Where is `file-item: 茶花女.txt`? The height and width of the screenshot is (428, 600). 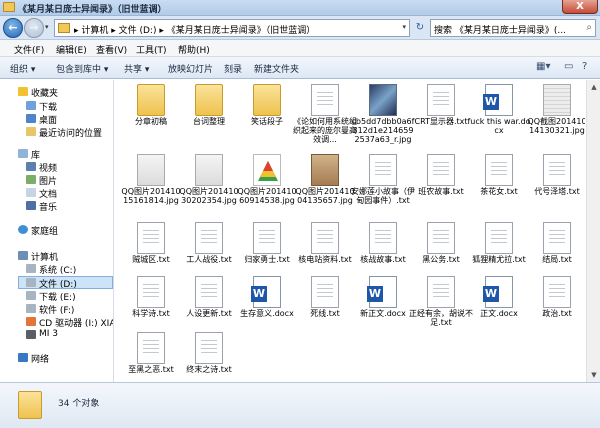
file-item: 茶花女.txt is located at coordinates (499, 184).